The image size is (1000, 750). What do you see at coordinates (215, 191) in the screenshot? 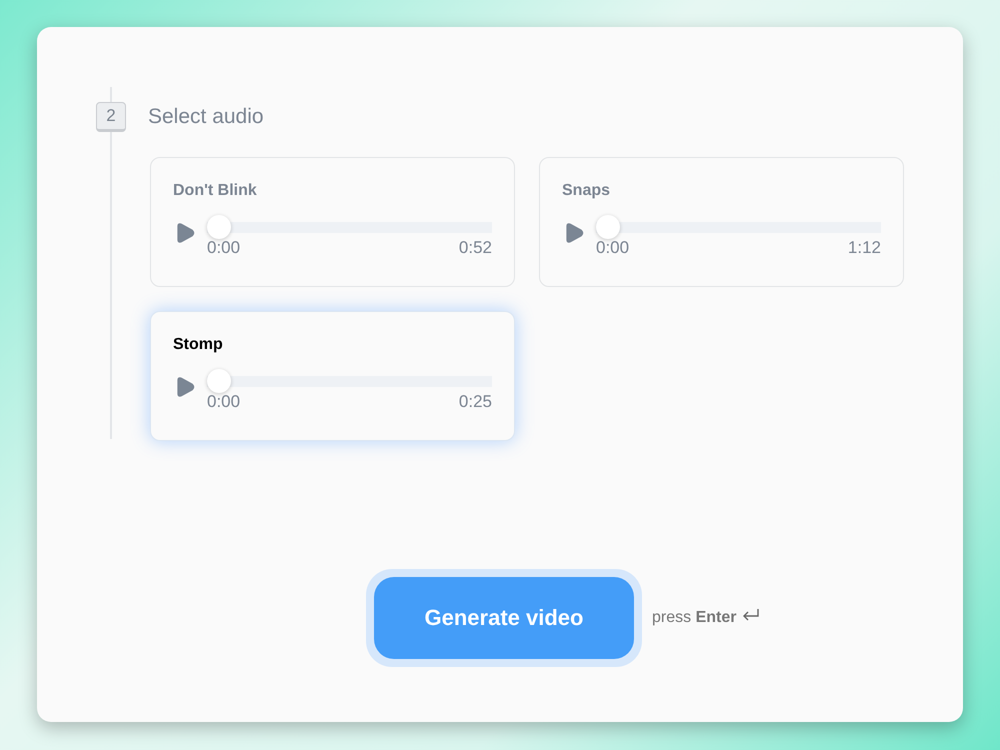
I see `track-name: Don't Blink` at bounding box center [215, 191].